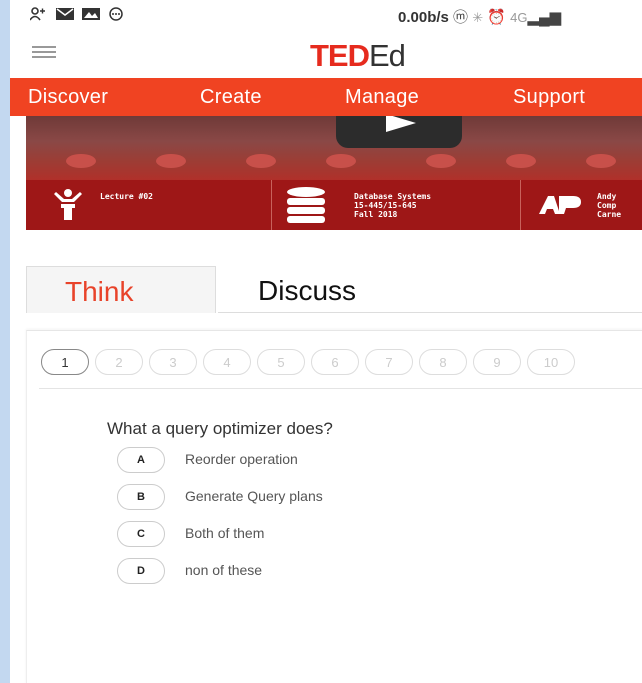 The width and height of the screenshot is (642, 683). I want to click on signal-icon: ▂▄▆, so click(544, 17).